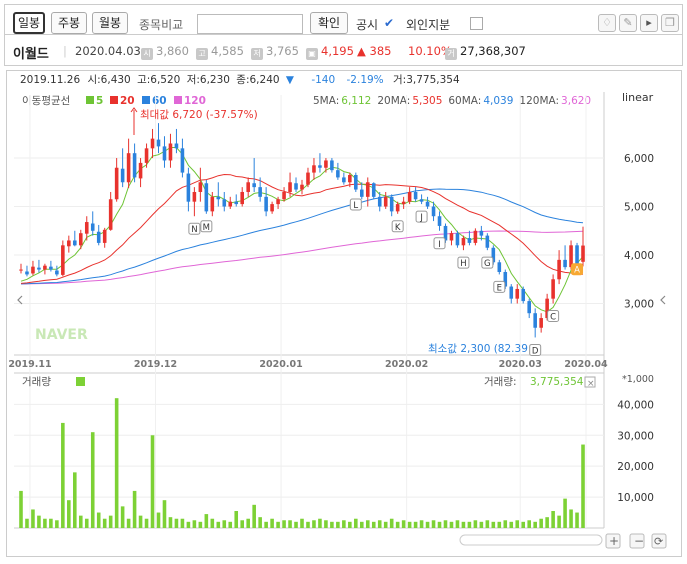 This screenshot has width=687, height=564. What do you see at coordinates (99, 101) in the screenshot?
I see `ma-legend-period-5: 5` at bounding box center [99, 101].